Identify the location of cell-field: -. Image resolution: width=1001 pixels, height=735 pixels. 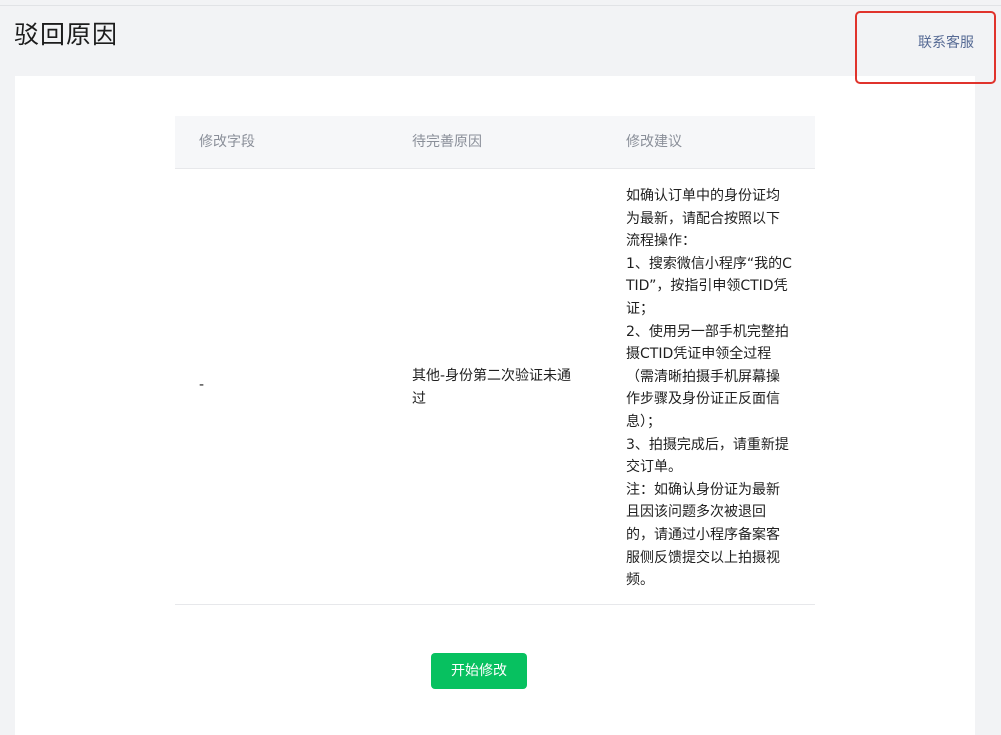
(202, 385).